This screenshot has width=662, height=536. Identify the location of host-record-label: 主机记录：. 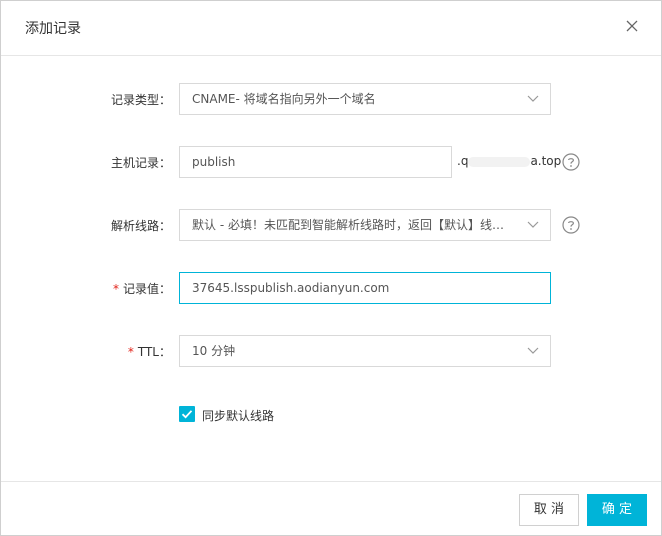
(140, 163).